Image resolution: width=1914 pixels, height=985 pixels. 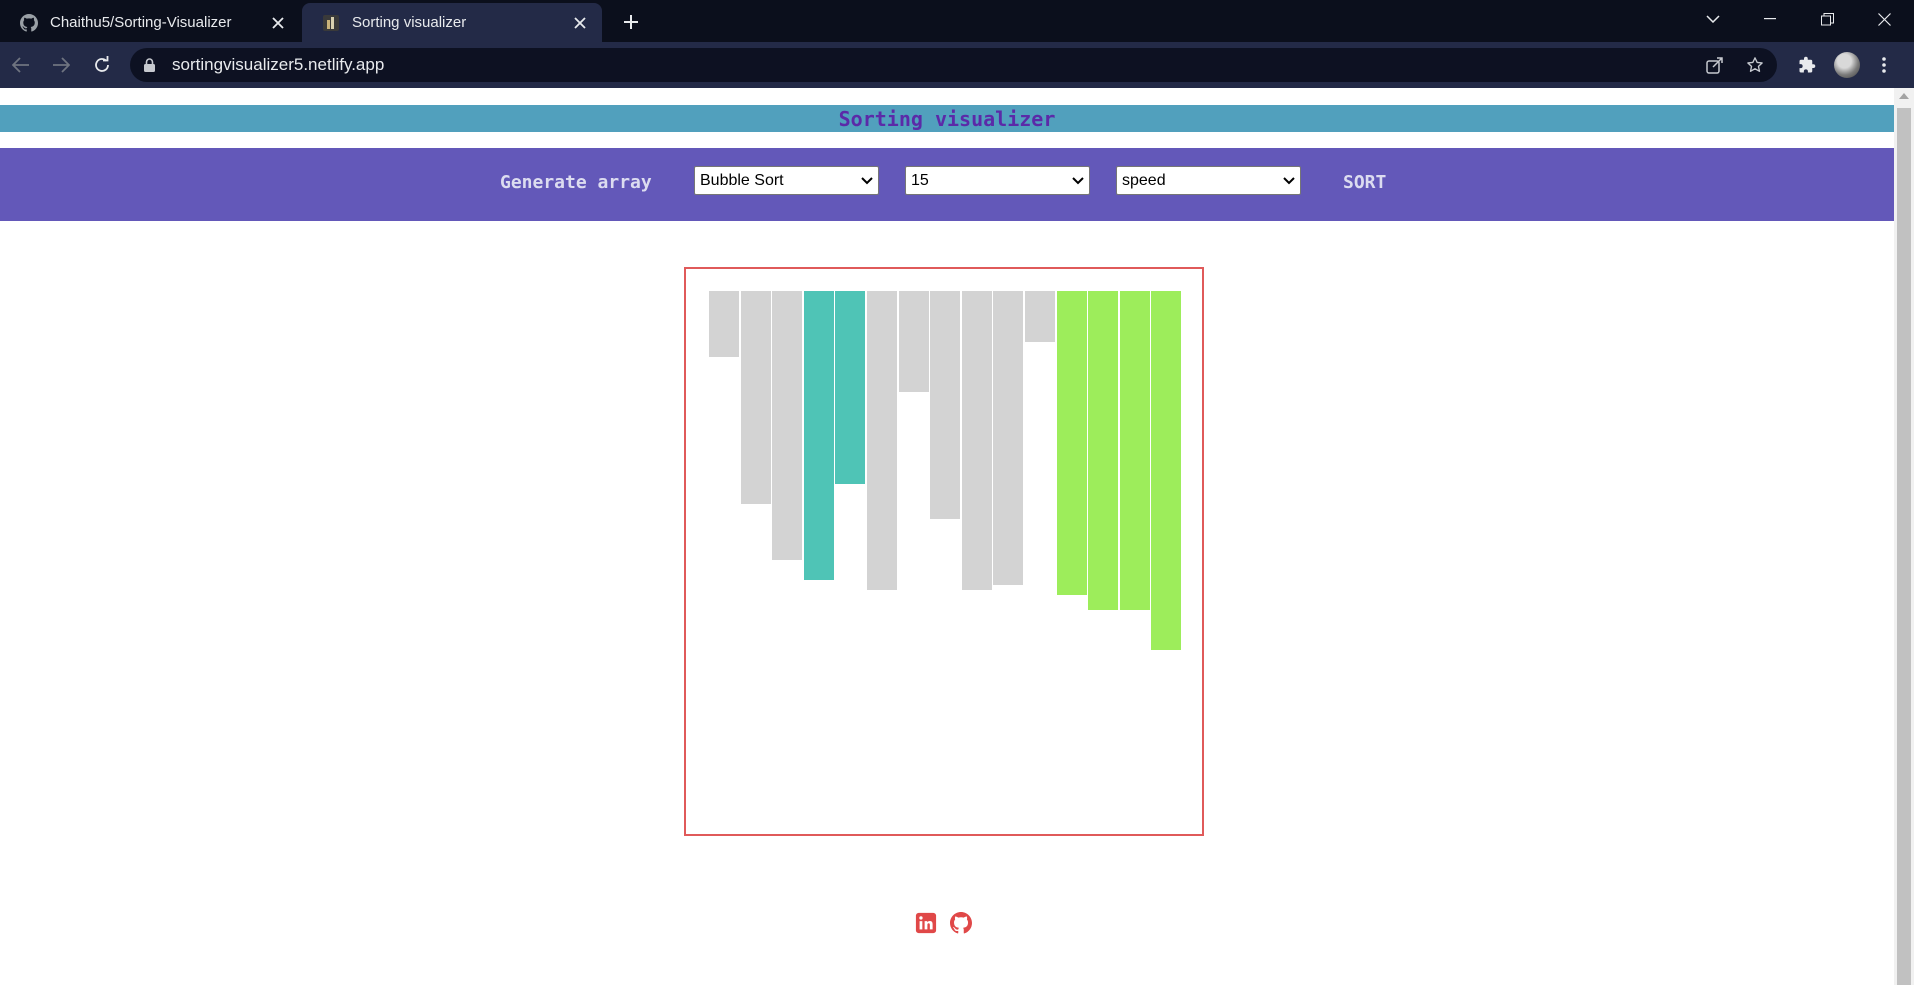 I want to click on generate-array-button: Generate array, so click(x=576, y=182).